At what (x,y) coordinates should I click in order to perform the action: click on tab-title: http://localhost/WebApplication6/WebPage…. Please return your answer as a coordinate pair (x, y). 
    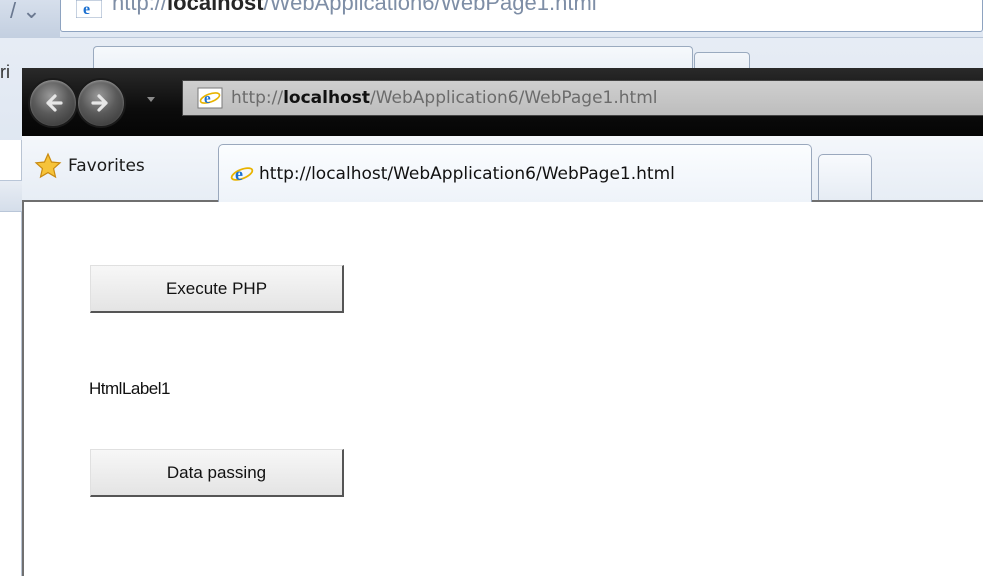
    Looking at the image, I should click on (467, 173).